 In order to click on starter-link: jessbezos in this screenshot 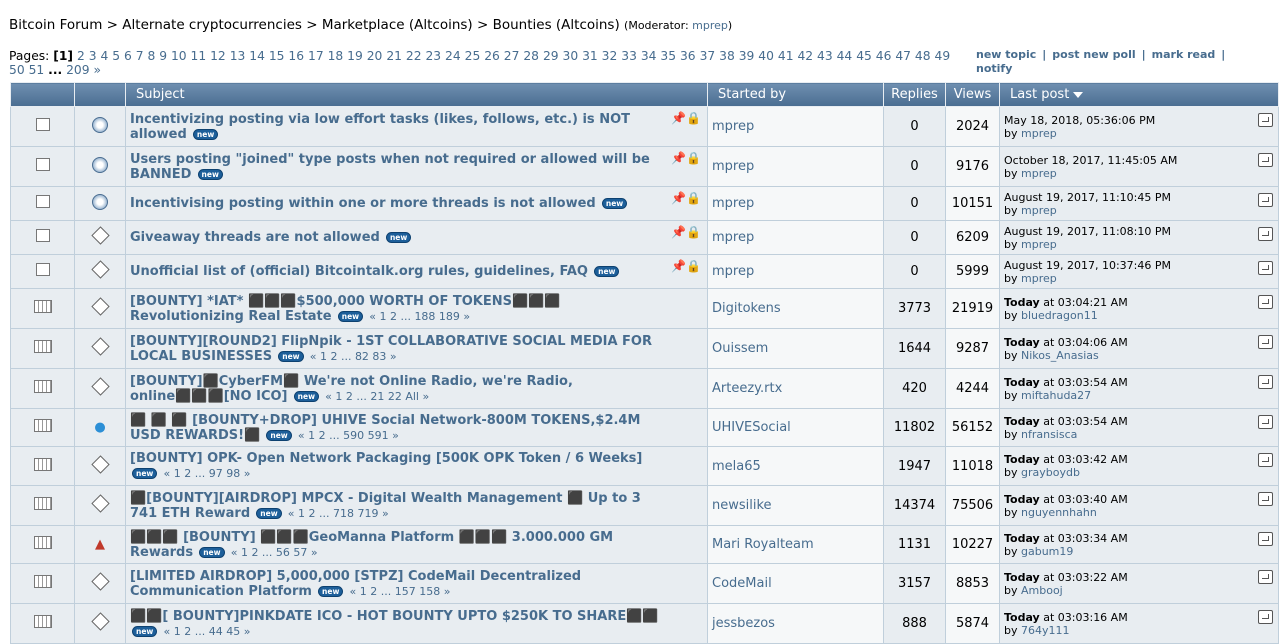, I will do `click(743, 623)`.